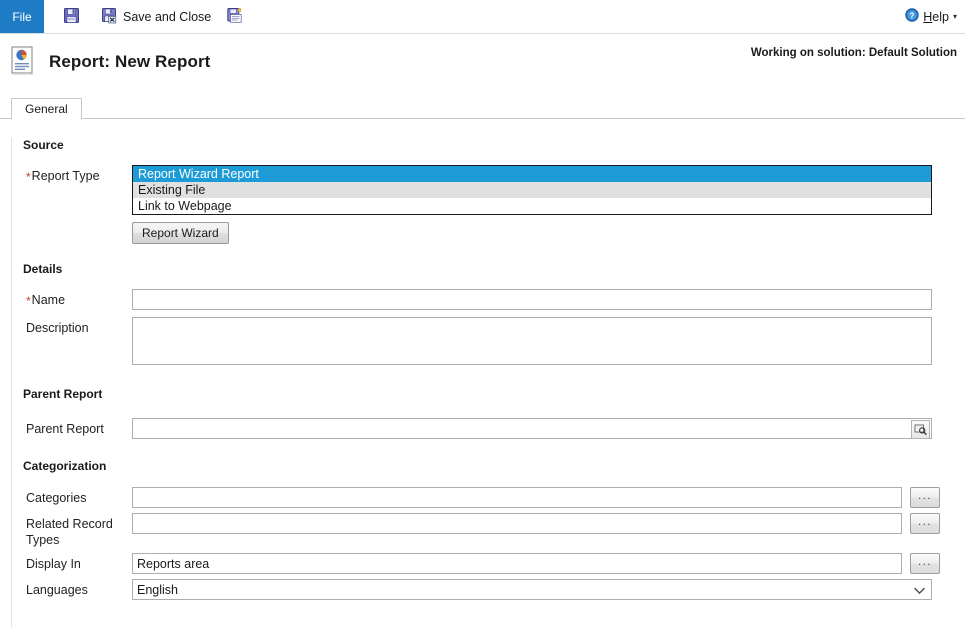 The width and height of the screenshot is (965, 628). Describe the element at coordinates (517, 523) in the screenshot. I see `related-record-types-input` at that location.